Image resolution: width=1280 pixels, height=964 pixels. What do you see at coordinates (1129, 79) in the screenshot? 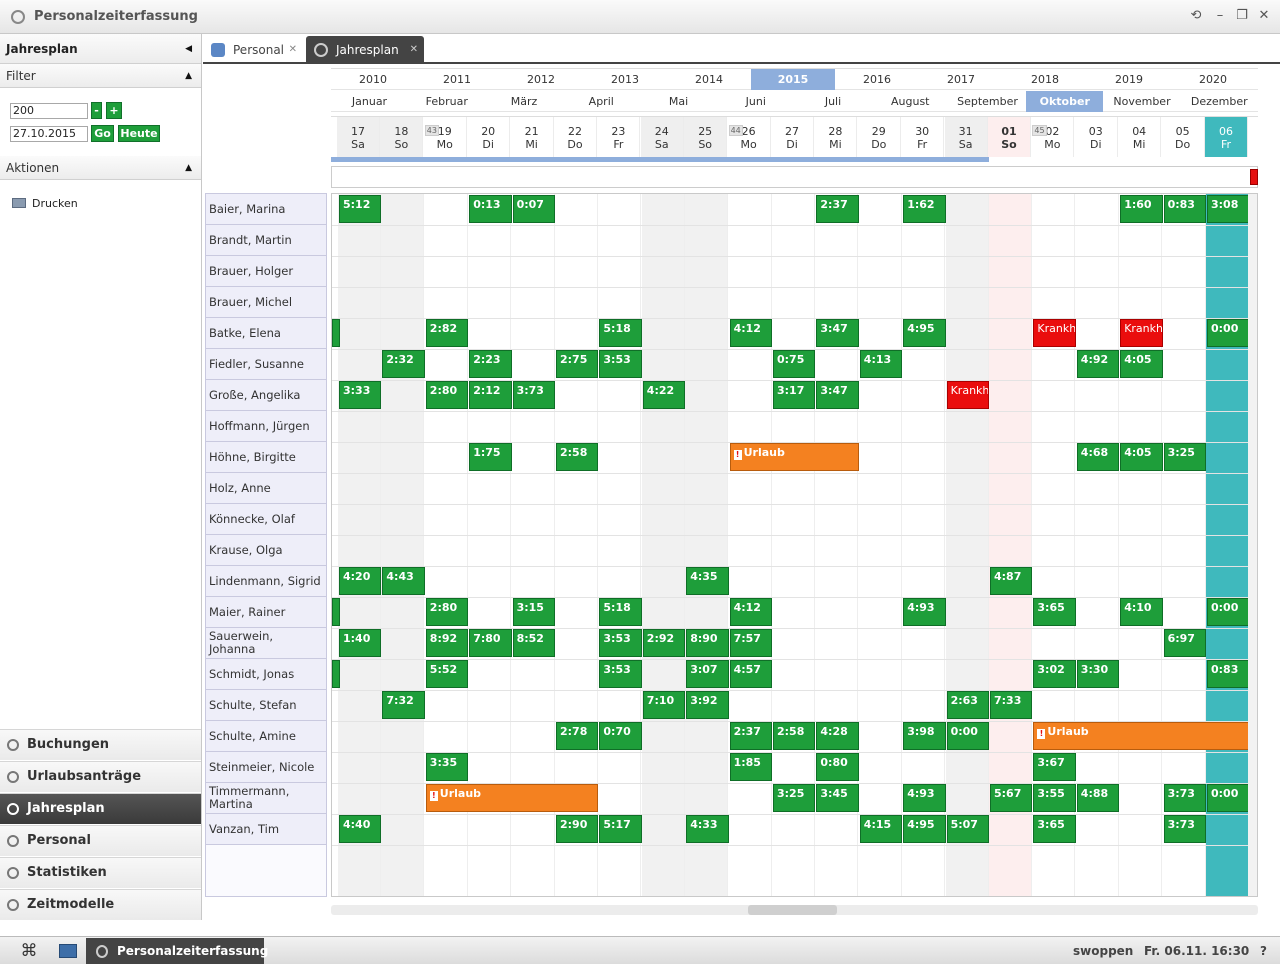
I see `year-2019: 2019` at bounding box center [1129, 79].